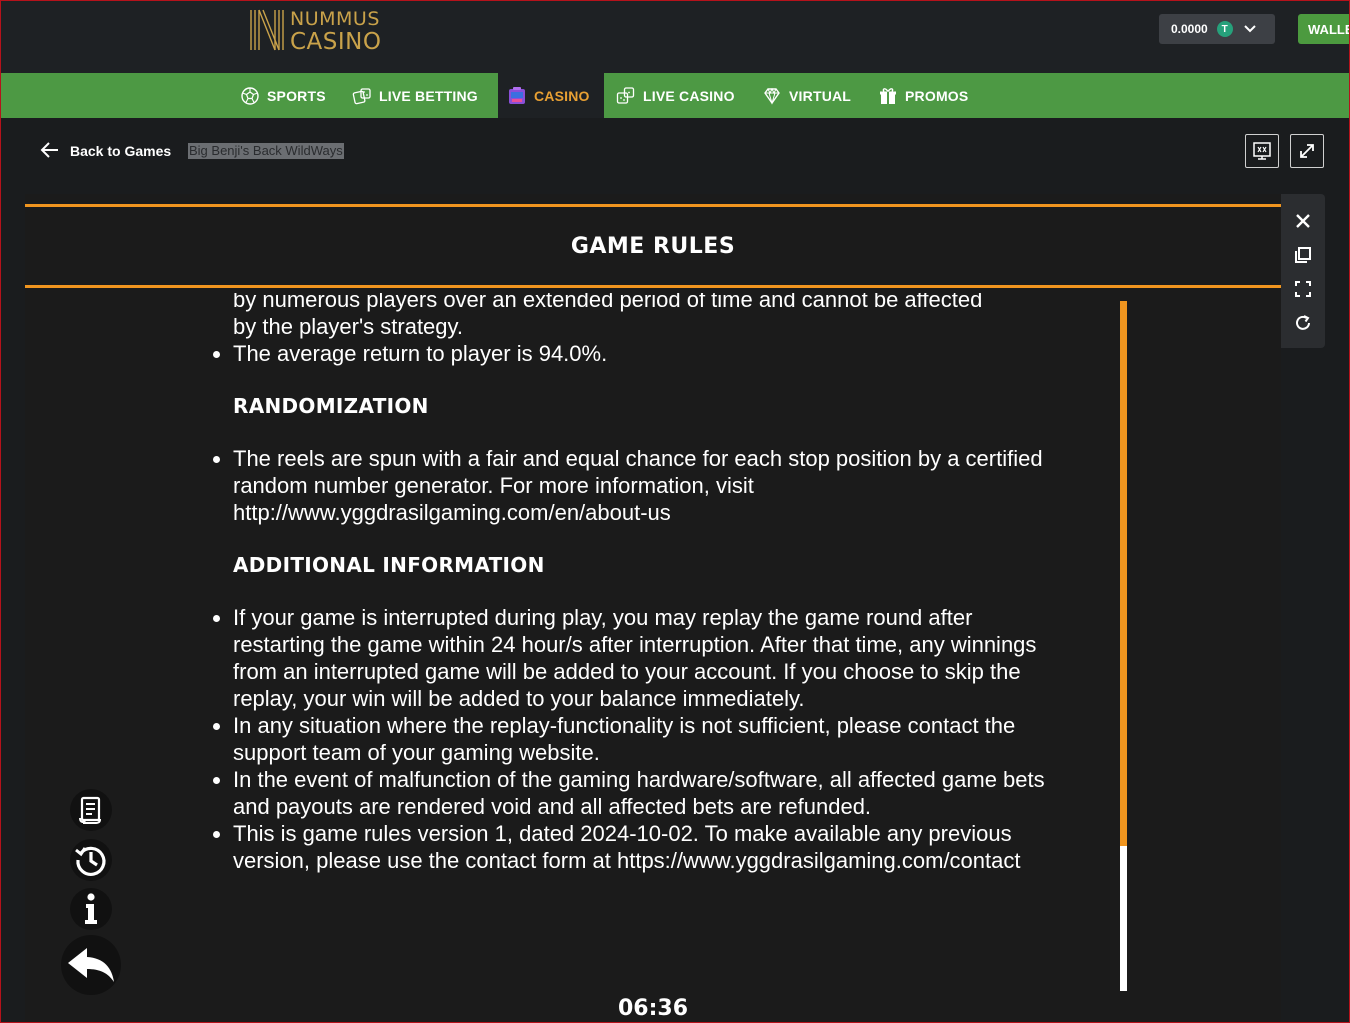 Image resolution: width=1350 pixels, height=1023 pixels. I want to click on chevron-down-icon, so click(1249, 29).